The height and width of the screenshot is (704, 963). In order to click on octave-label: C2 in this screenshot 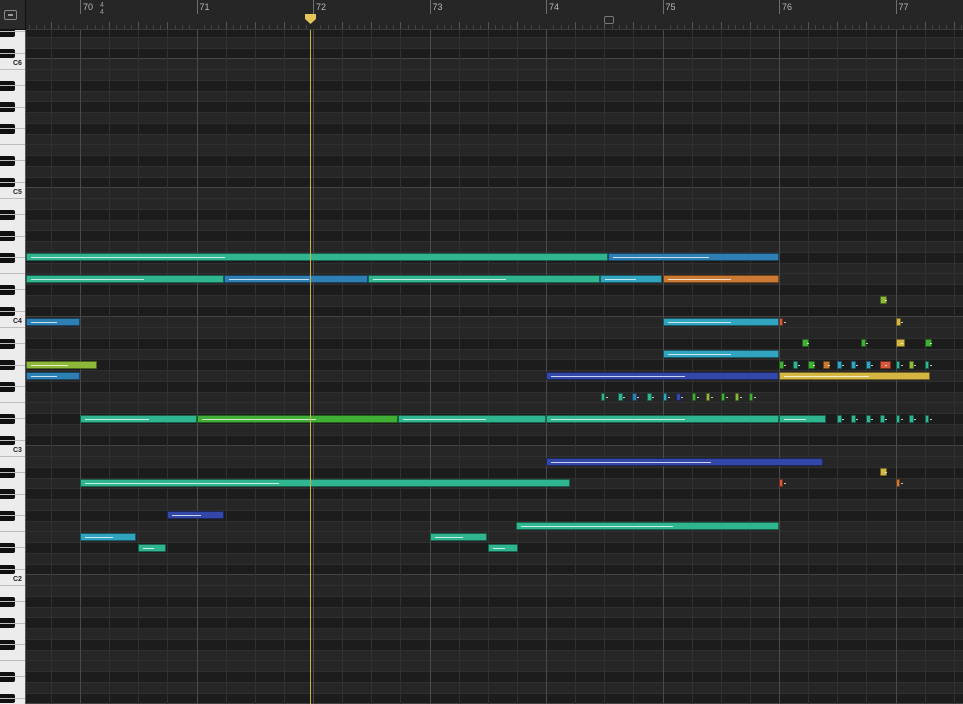, I will do `click(17, 580)`.